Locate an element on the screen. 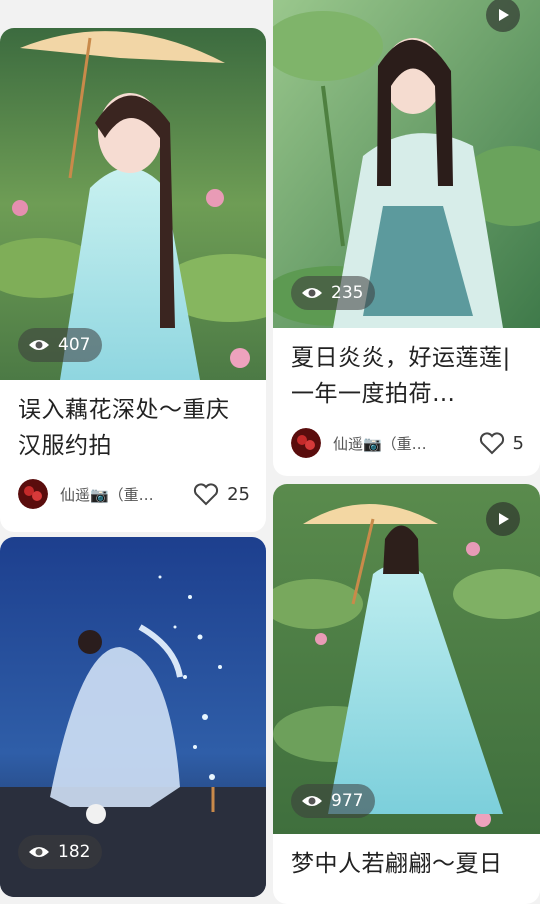 This screenshot has width=540, height=904. view-count: 182 is located at coordinates (74, 852).